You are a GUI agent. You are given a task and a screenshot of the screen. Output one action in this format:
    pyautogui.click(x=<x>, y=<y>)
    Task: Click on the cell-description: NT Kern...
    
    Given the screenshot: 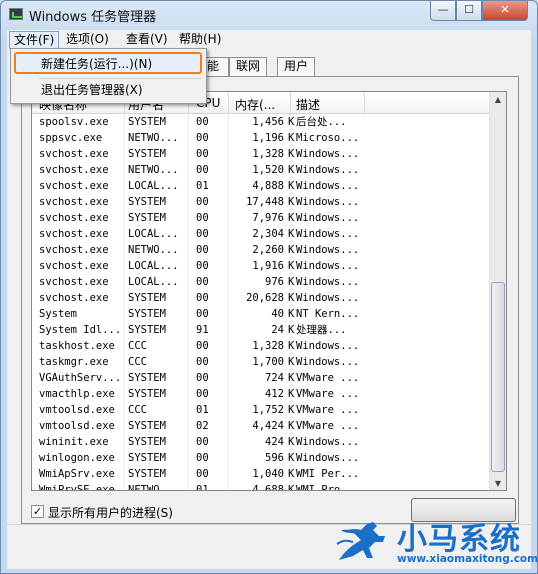 What is the action you would take?
    pyautogui.click(x=328, y=314)
    